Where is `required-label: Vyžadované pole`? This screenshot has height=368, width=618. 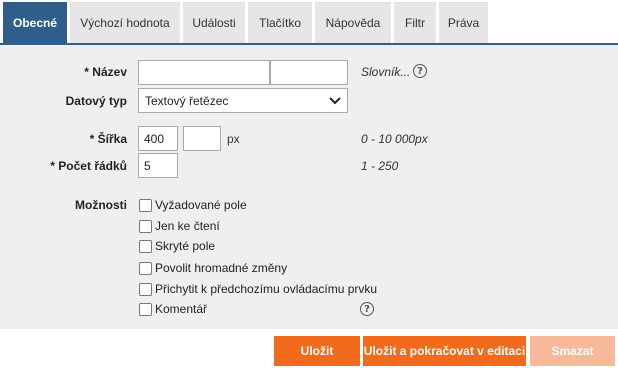
required-label: Vyžadované pole is located at coordinates (201, 205).